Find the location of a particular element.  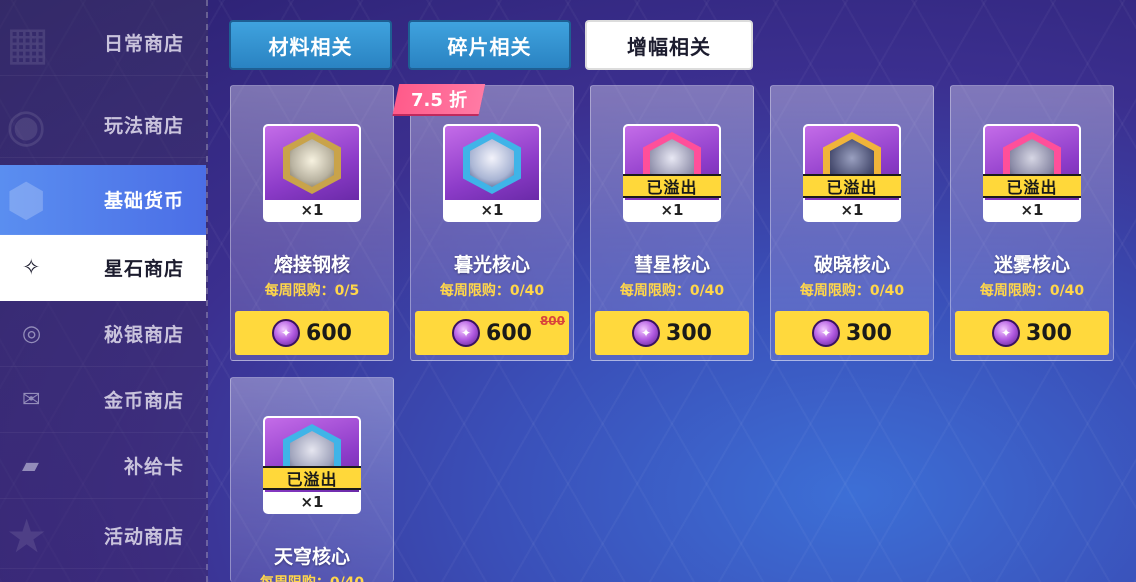

sidebar-item-gameplay-shop: ◉ 玩法商店 is located at coordinates (103, 125).